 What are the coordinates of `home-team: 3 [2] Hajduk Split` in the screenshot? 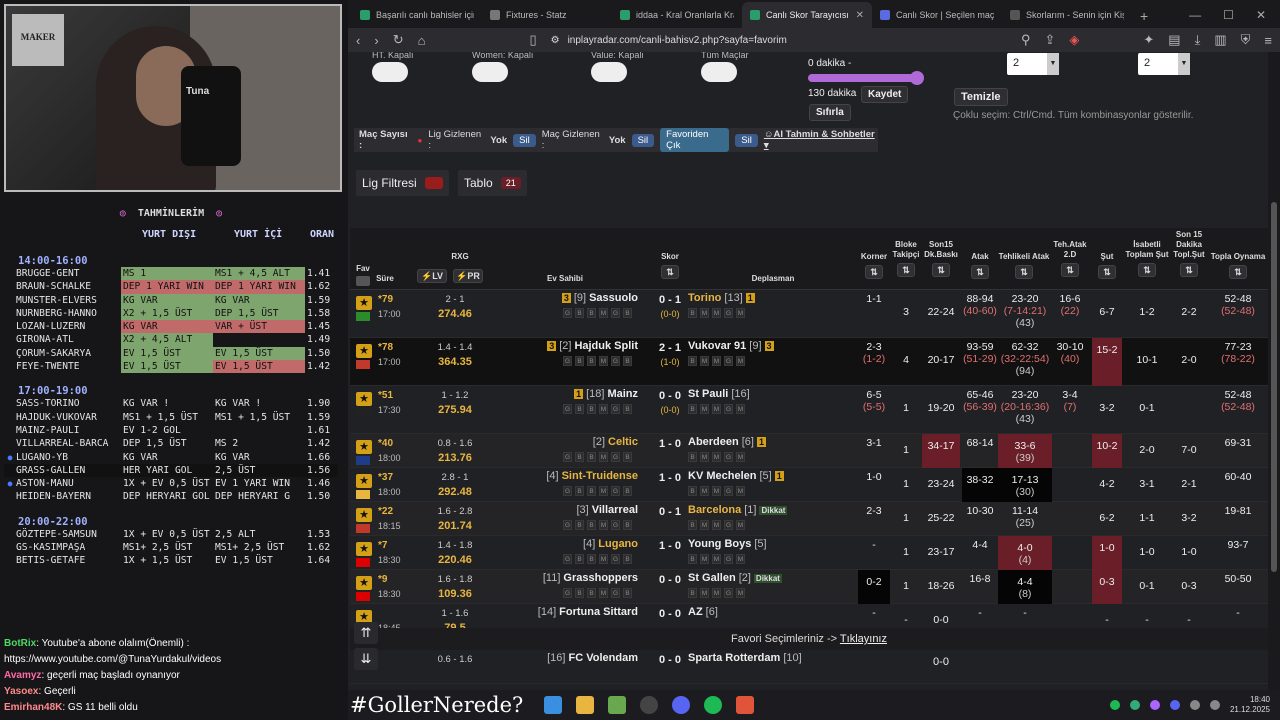 It's located at (592, 346).